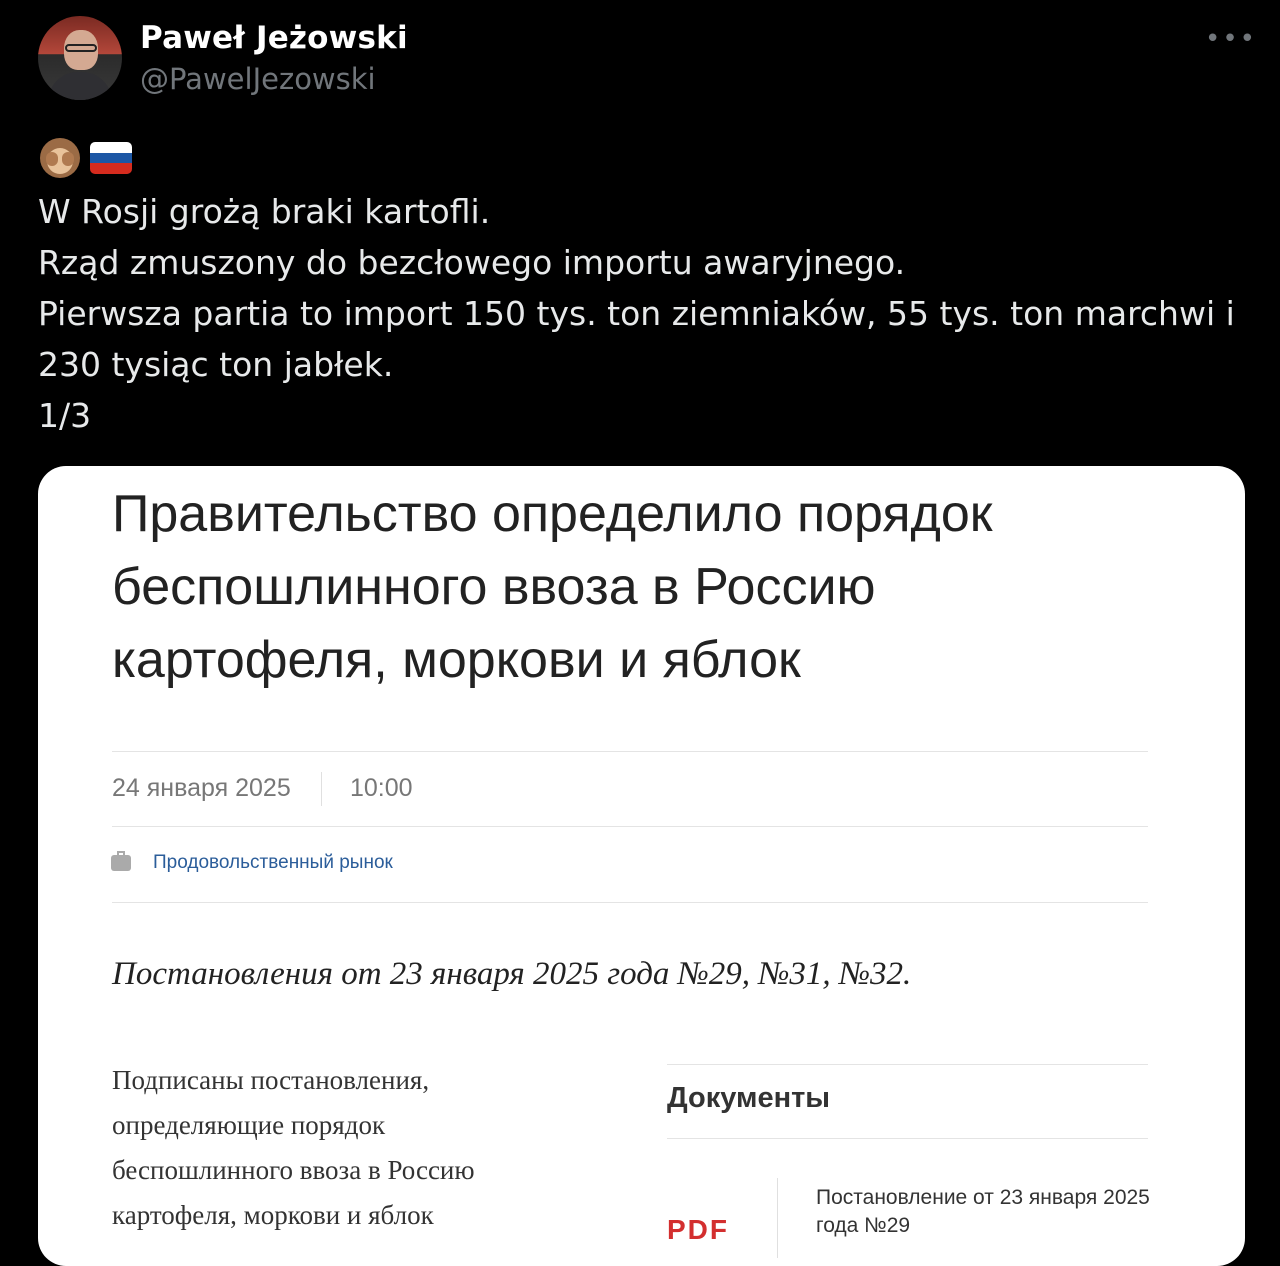  What do you see at coordinates (81, 48) in the screenshot?
I see `avatar-glasses` at bounding box center [81, 48].